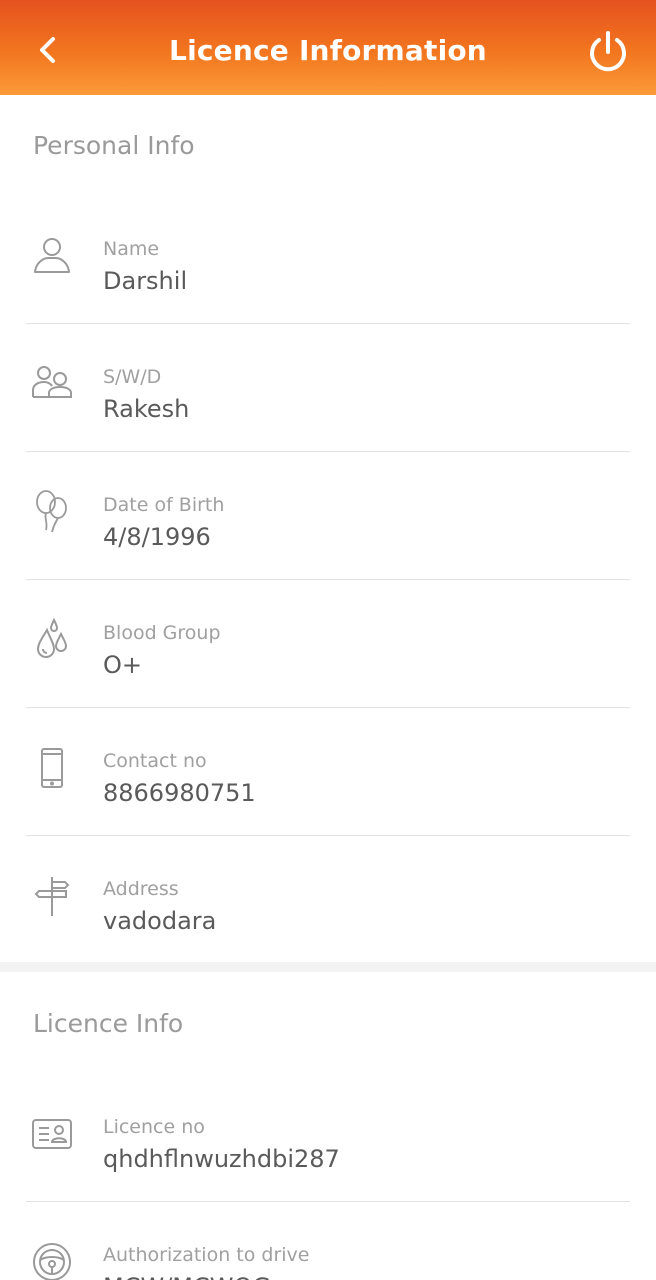 This screenshot has width=656, height=1280. I want to click on name-label: Name, so click(131, 249).